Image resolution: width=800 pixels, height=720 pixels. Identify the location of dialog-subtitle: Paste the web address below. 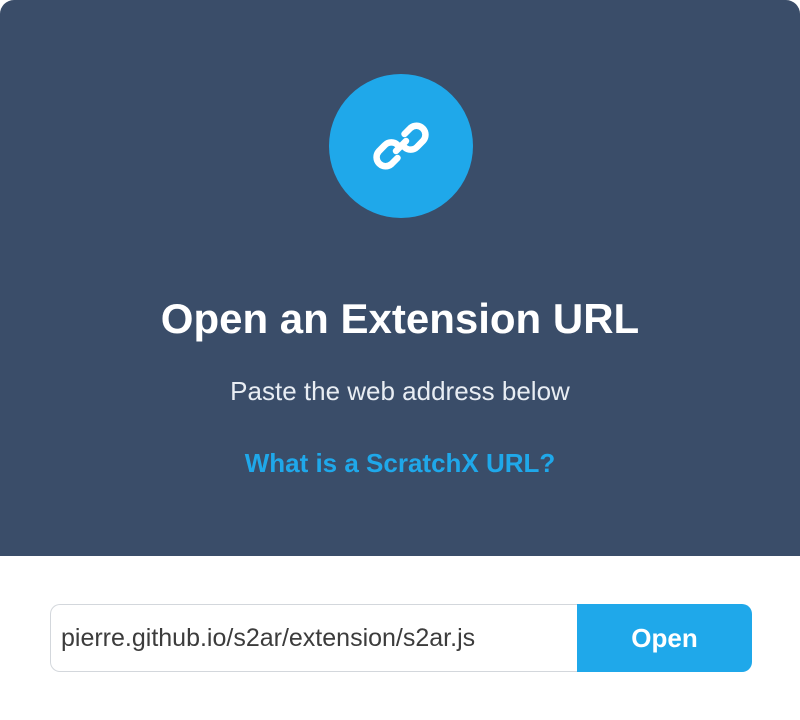
(400, 391).